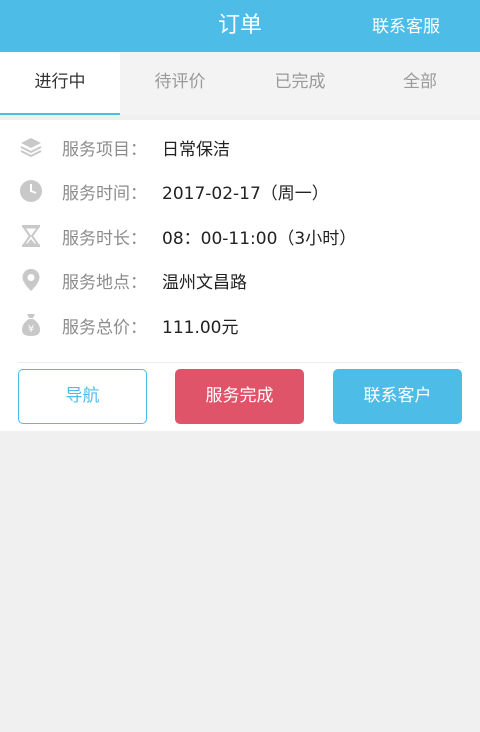 The width and height of the screenshot is (480, 732). I want to click on service-time-value: 2017-02-17（周一）, so click(245, 193).